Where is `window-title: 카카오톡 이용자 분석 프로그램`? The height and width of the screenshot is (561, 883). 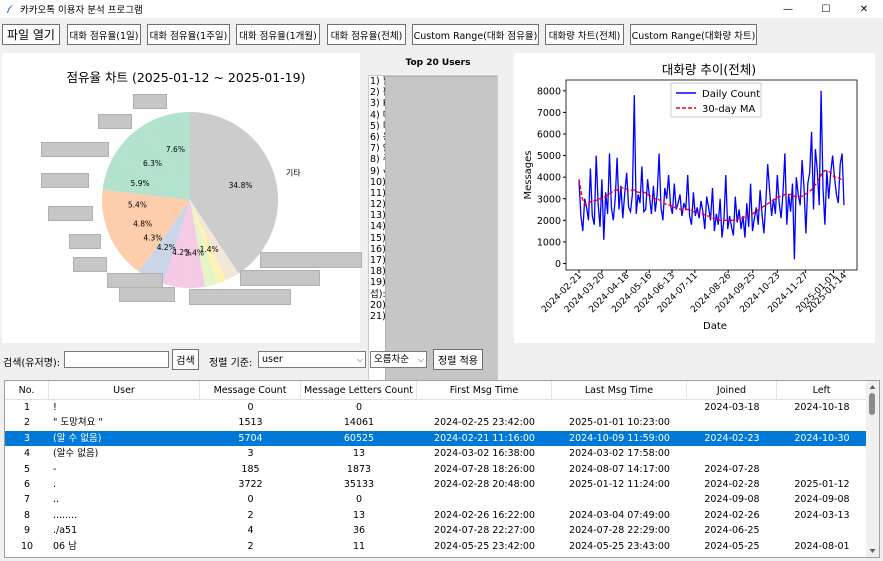 window-title: 카카오톡 이용자 분석 프로그램 is located at coordinates (81, 10).